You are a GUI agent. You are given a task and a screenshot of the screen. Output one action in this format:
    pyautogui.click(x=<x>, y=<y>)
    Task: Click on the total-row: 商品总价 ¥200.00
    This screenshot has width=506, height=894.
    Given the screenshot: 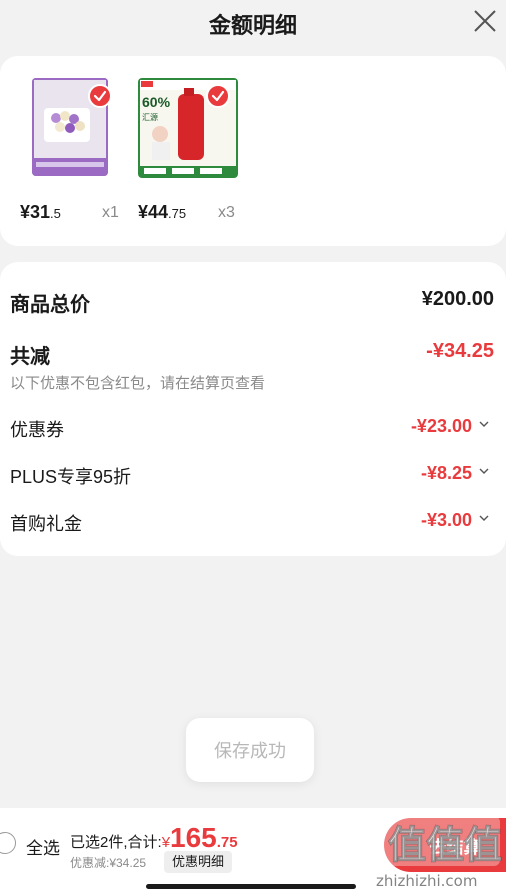 What is the action you would take?
    pyautogui.click(x=252, y=302)
    